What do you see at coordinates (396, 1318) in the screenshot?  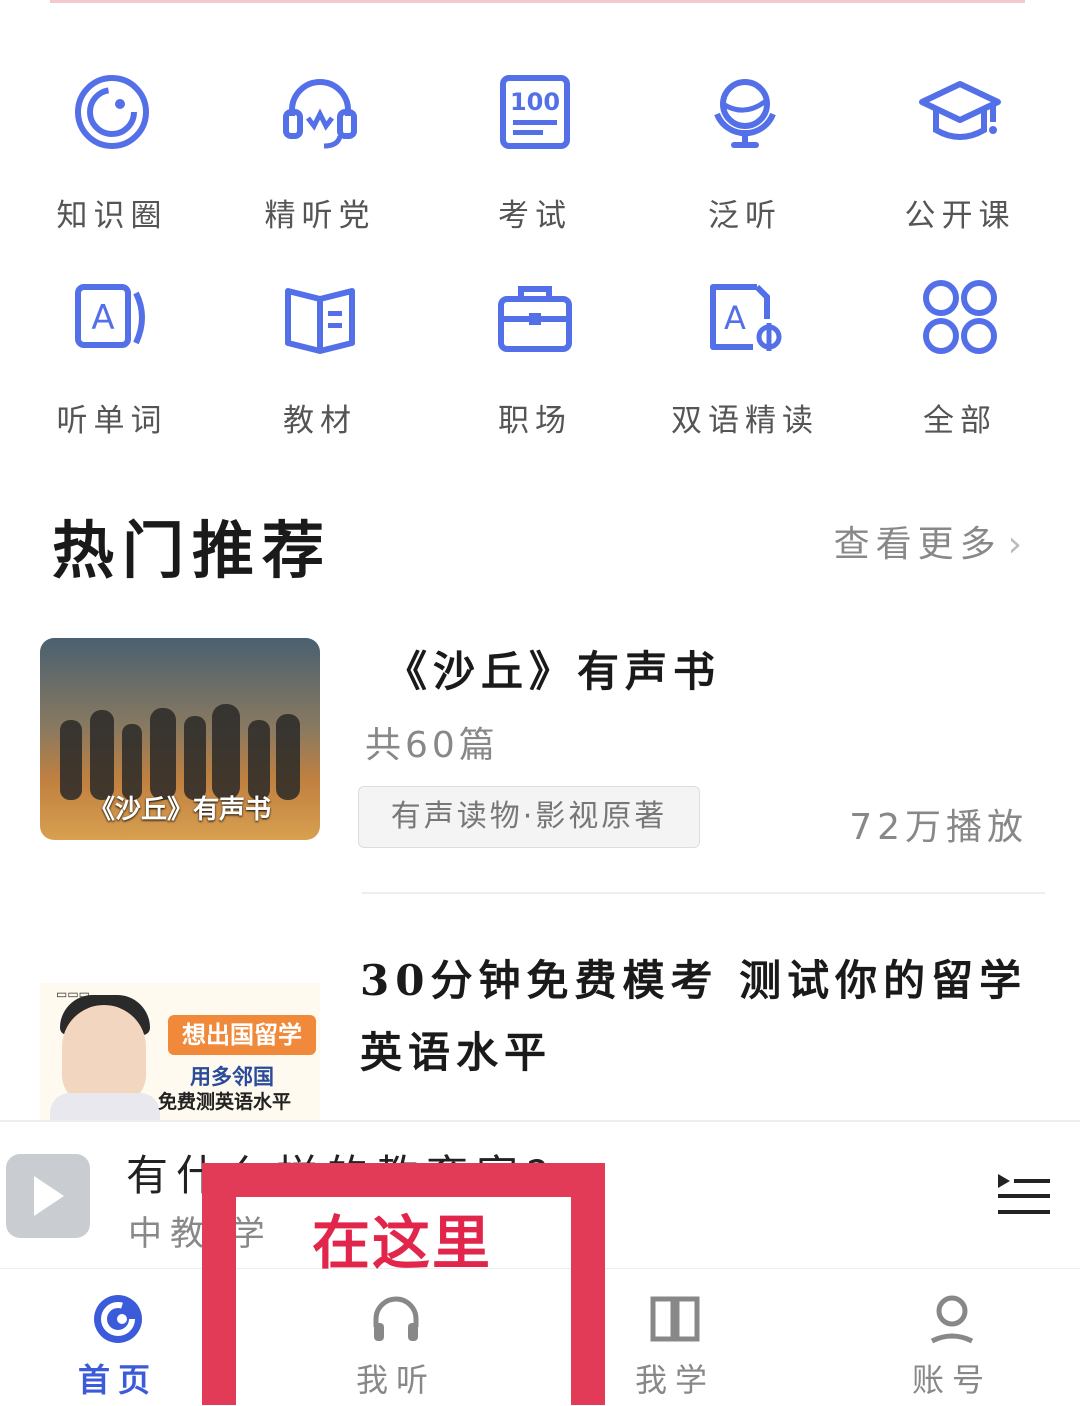 I see `headphones-icon` at bounding box center [396, 1318].